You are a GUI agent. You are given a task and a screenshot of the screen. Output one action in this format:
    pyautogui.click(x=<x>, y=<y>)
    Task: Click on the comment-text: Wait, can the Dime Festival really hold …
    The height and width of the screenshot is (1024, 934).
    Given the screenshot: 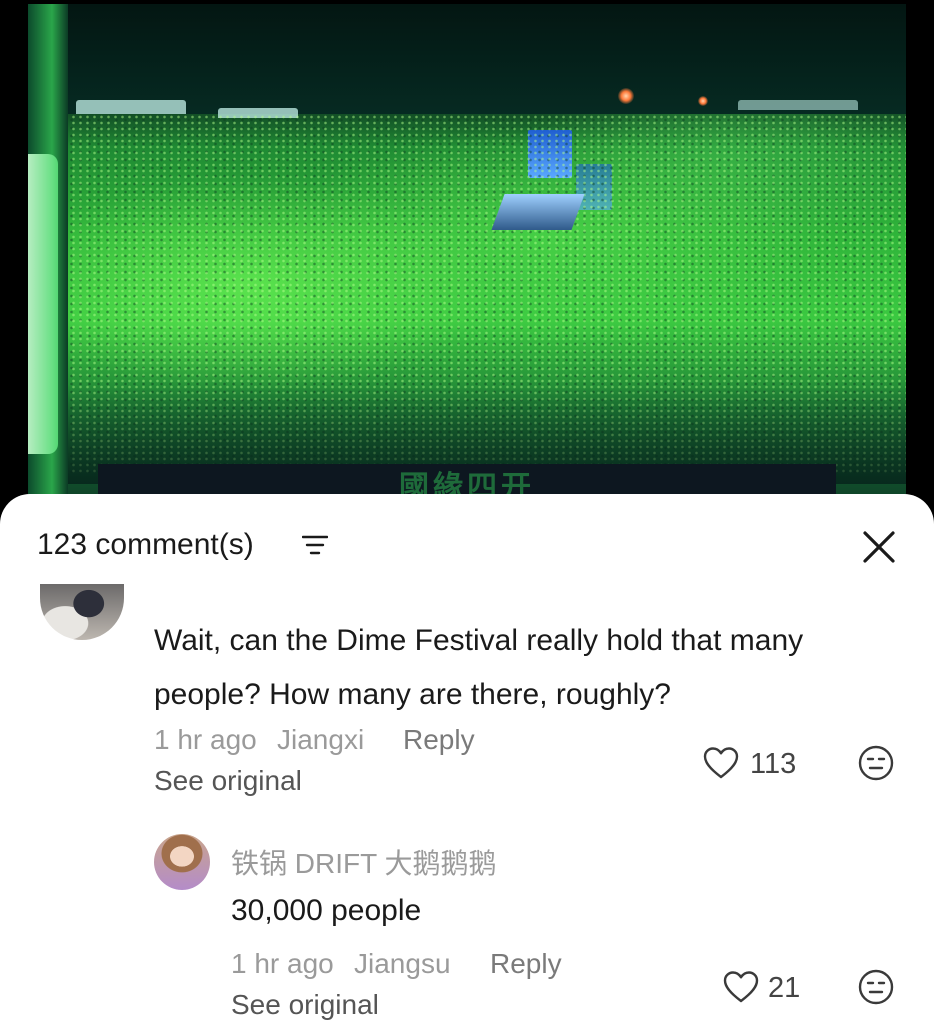 What is the action you would take?
    pyautogui.click(x=479, y=667)
    